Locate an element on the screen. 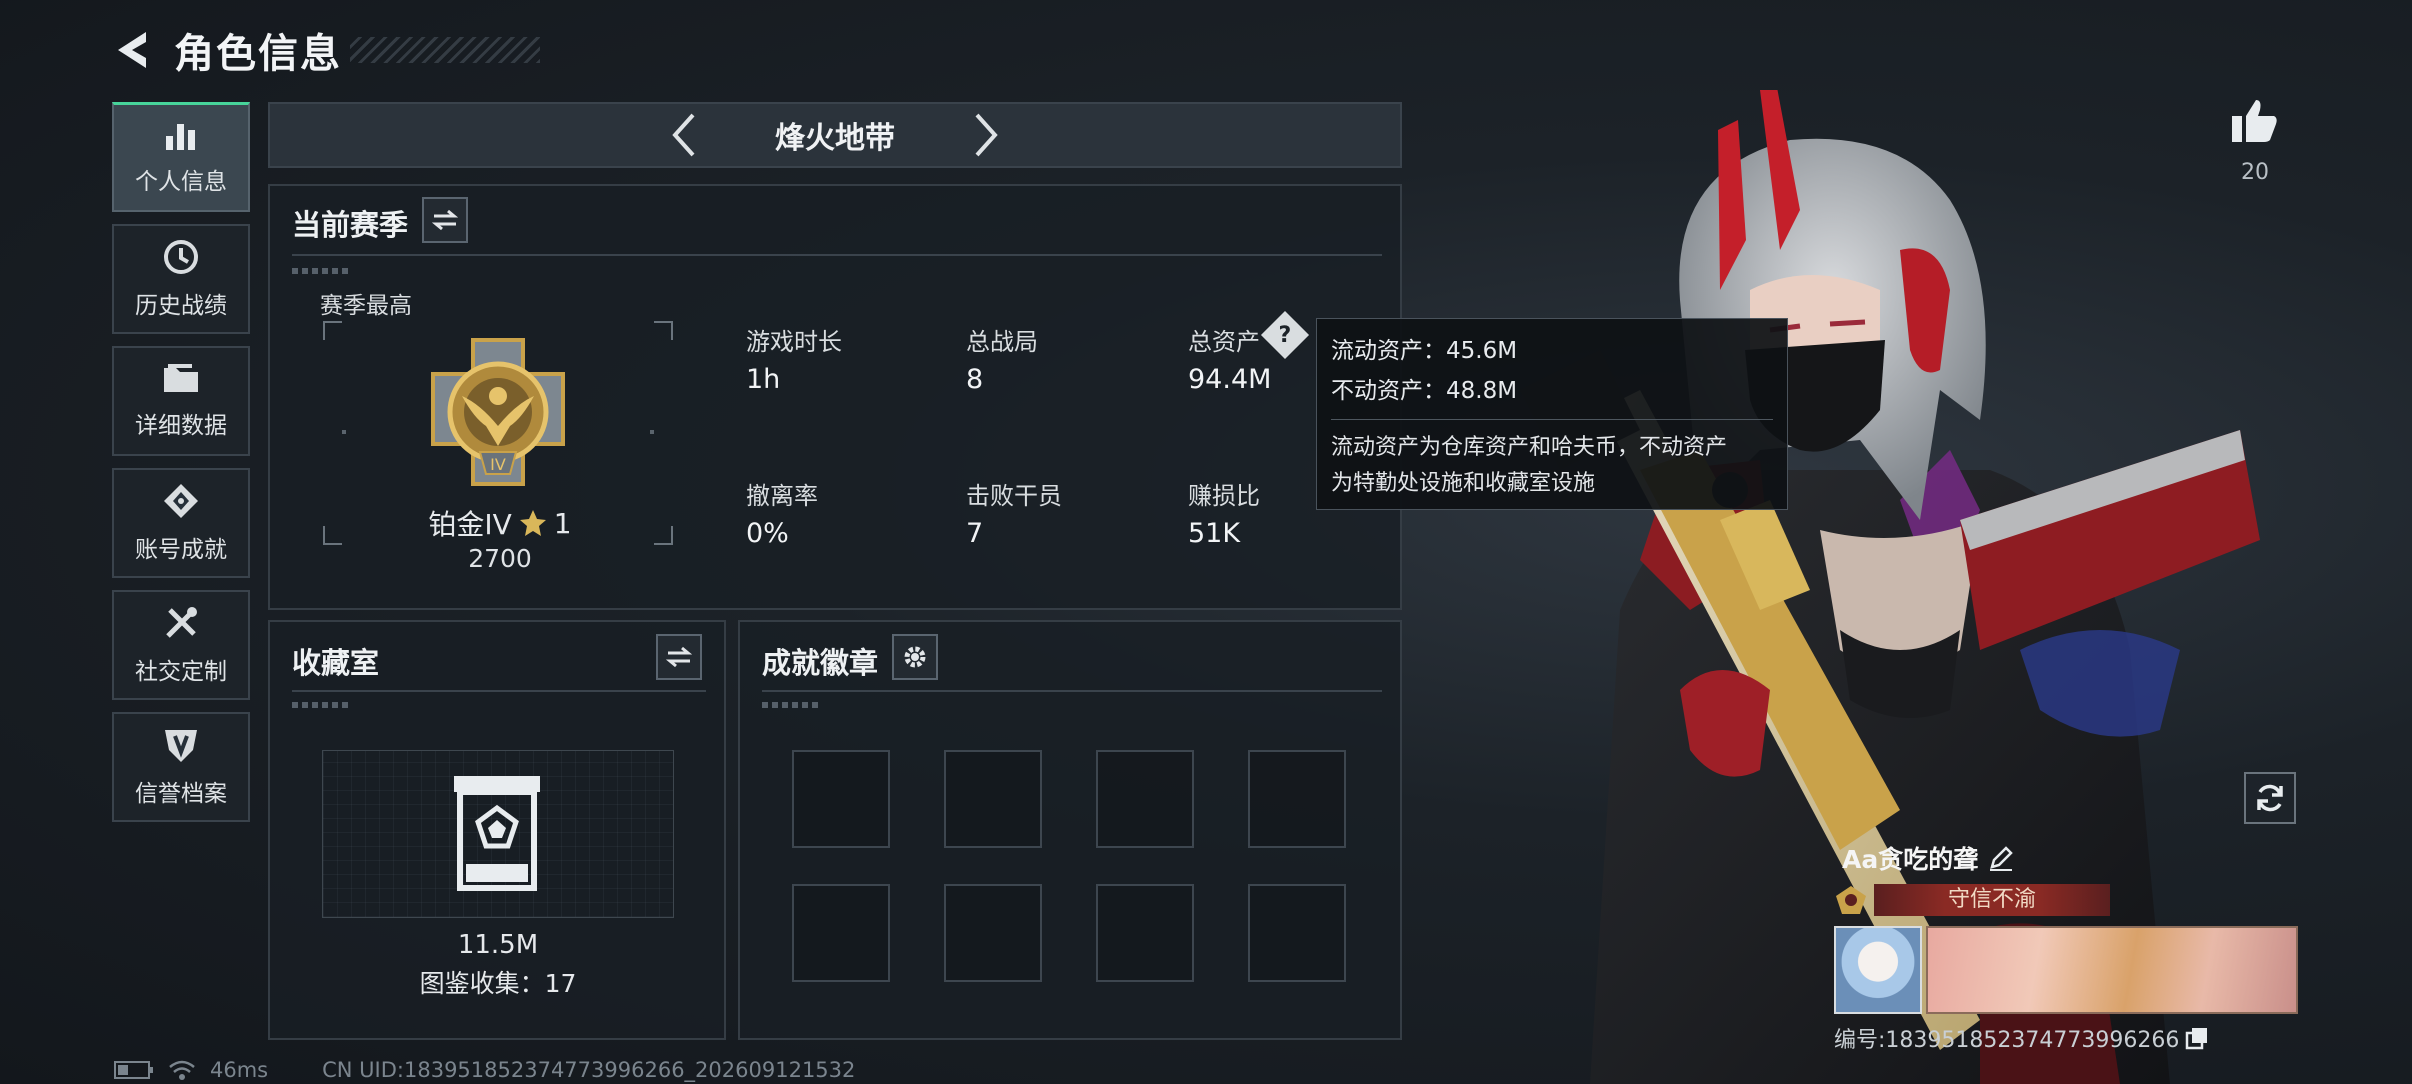 The height and width of the screenshot is (1084, 2412). prev-mode-button is located at coordinates (683, 135).